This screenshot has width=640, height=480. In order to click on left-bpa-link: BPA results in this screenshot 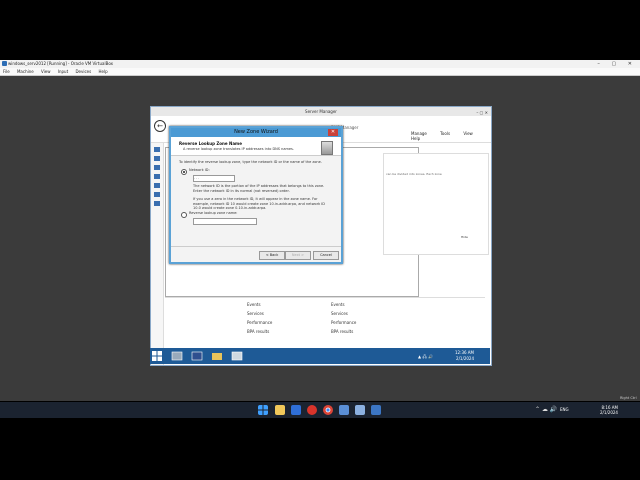, I will do `click(258, 331)`.